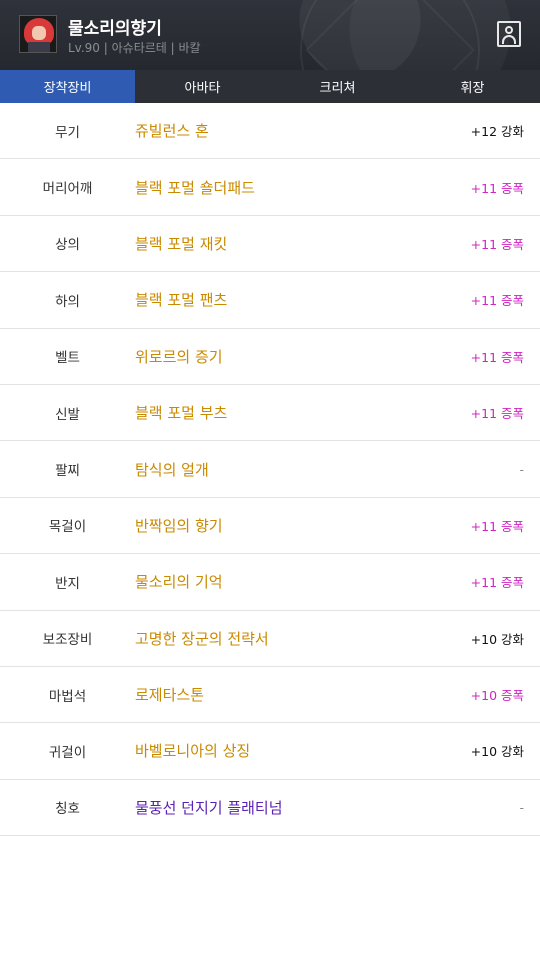 The width and height of the screenshot is (540, 960). I want to click on enhance-level: +12 강화, so click(497, 132).